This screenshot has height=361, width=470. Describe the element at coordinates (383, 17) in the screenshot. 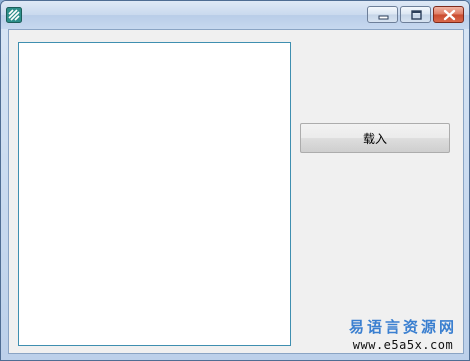

I see `minimize-icon` at that location.